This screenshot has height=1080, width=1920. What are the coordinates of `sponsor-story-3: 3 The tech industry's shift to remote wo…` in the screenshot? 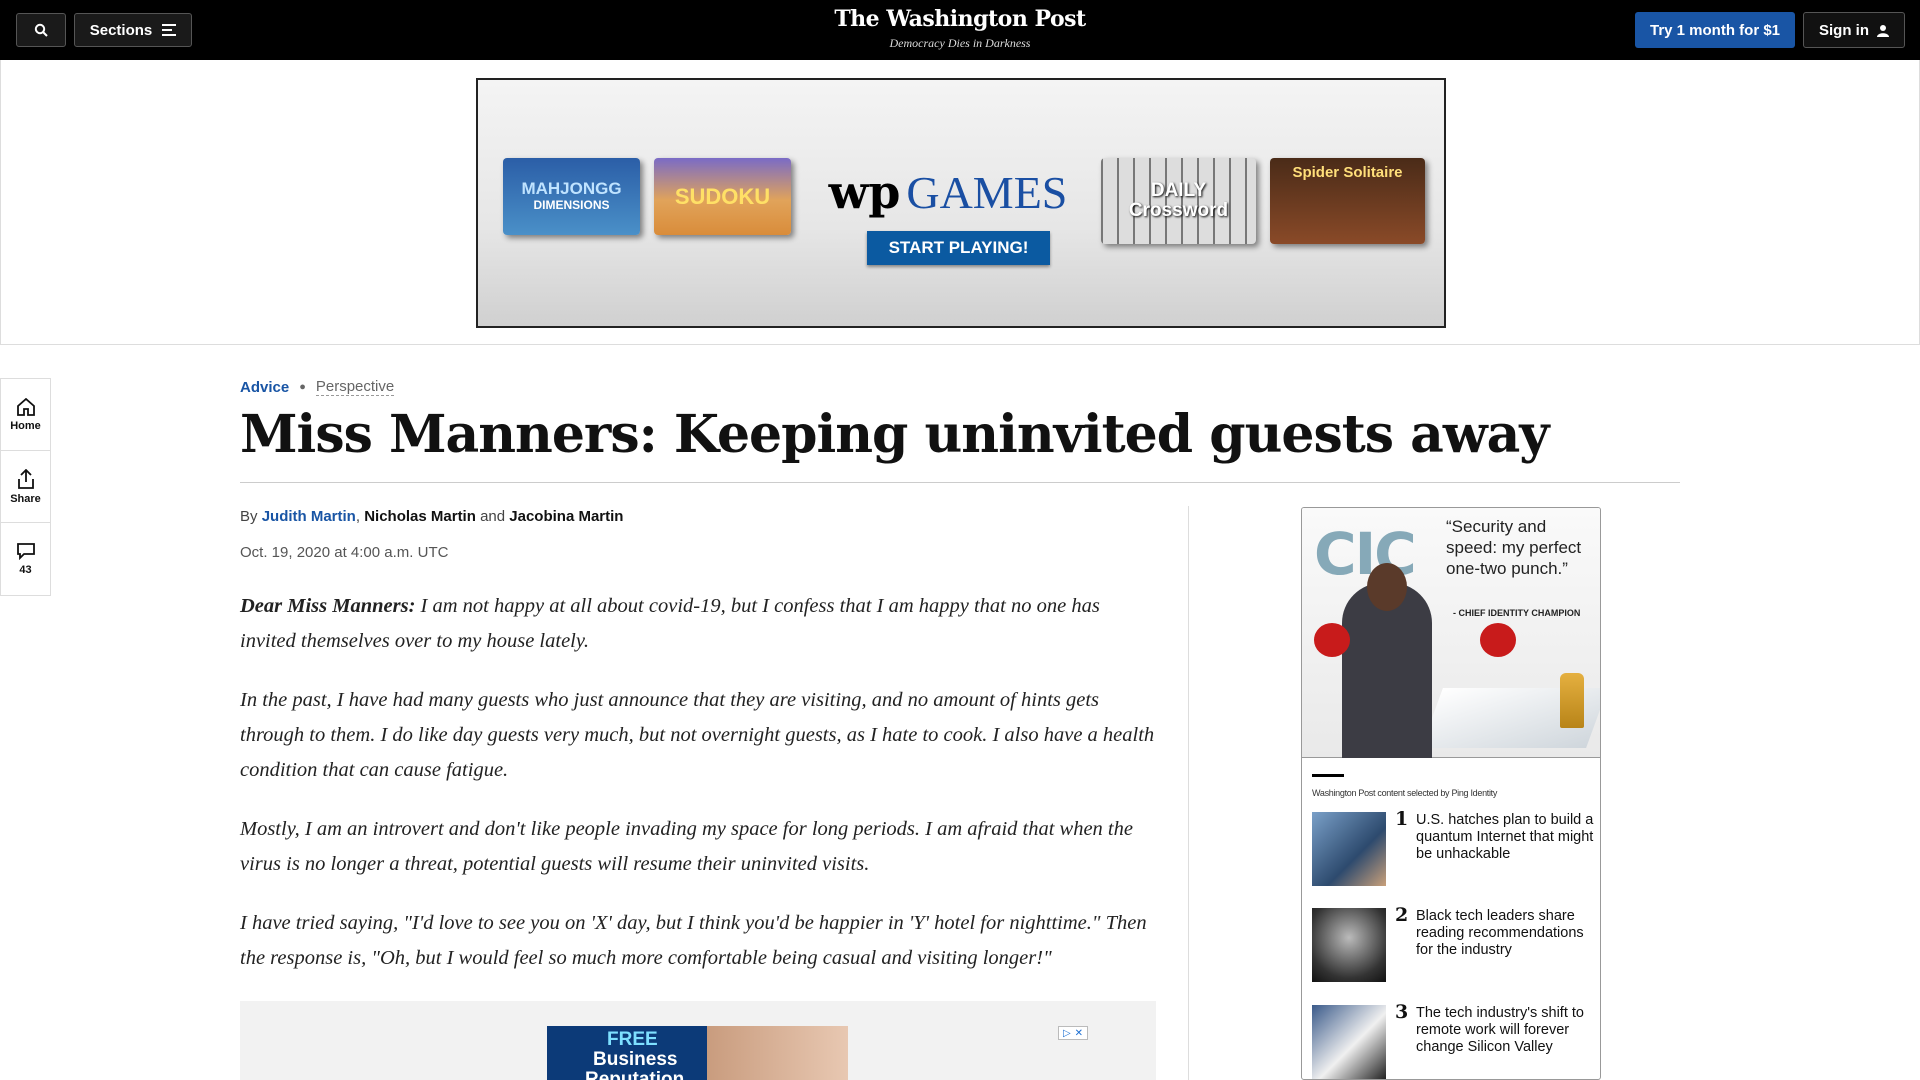 It's located at (1454, 1040).